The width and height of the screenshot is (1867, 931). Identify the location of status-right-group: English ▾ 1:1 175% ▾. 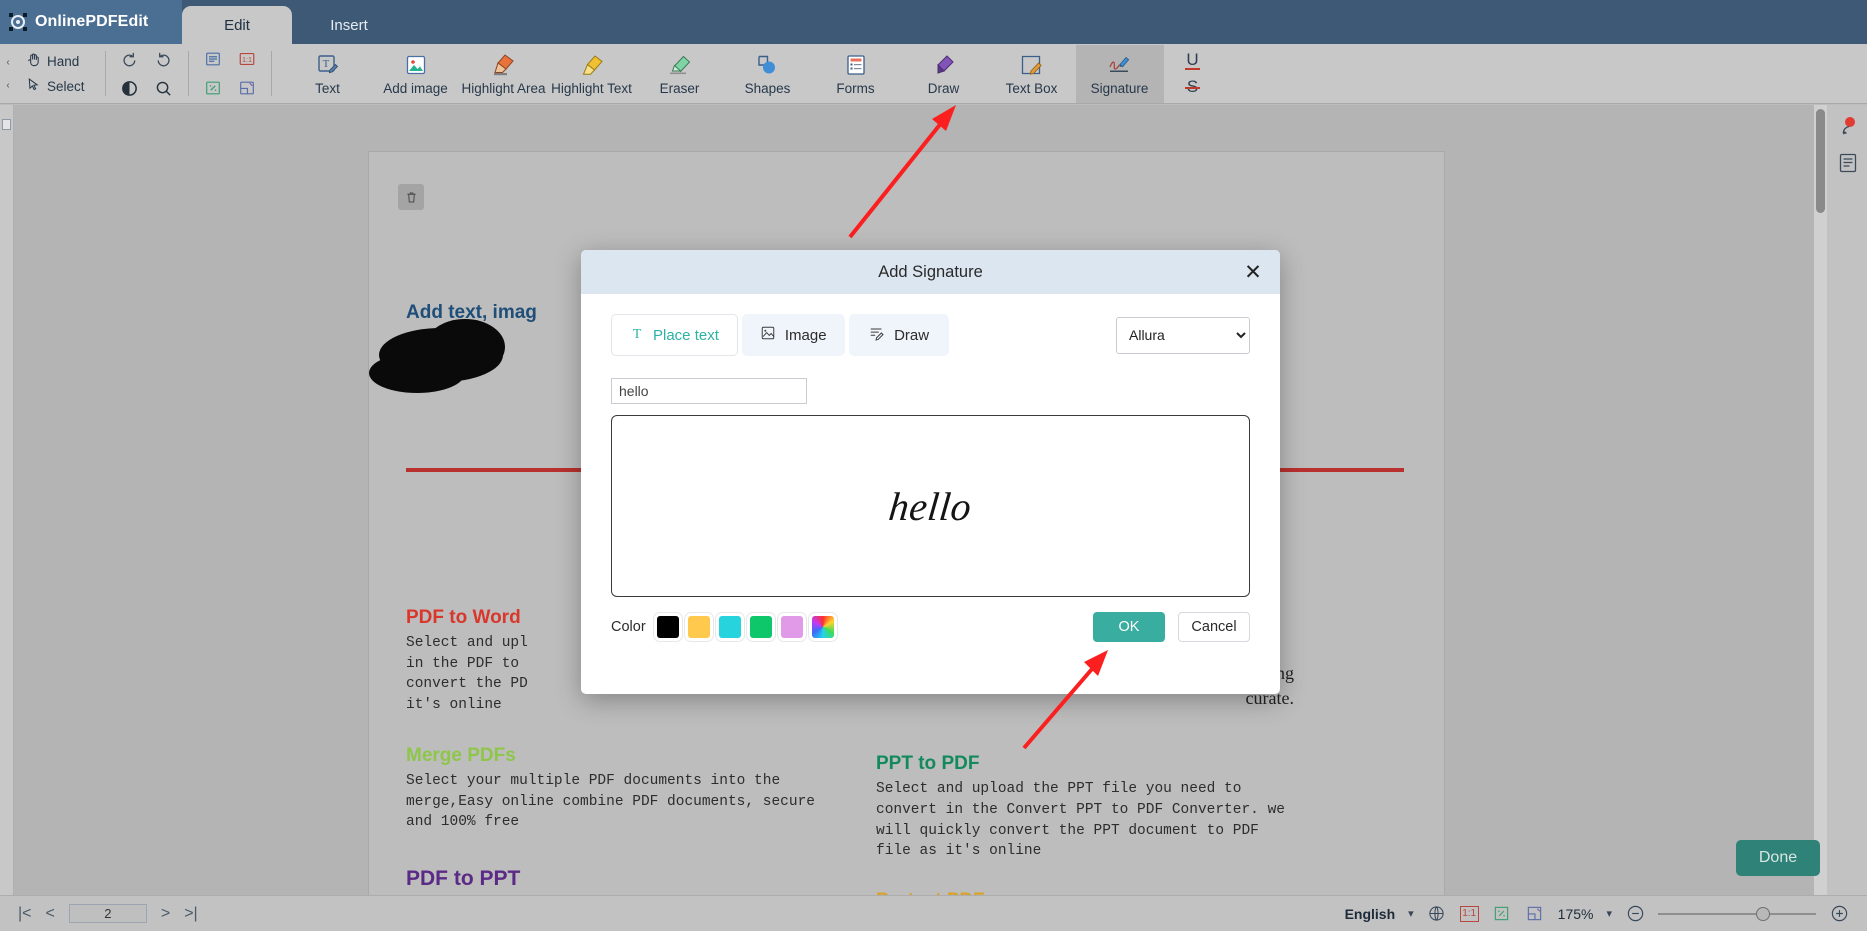
(1606, 914).